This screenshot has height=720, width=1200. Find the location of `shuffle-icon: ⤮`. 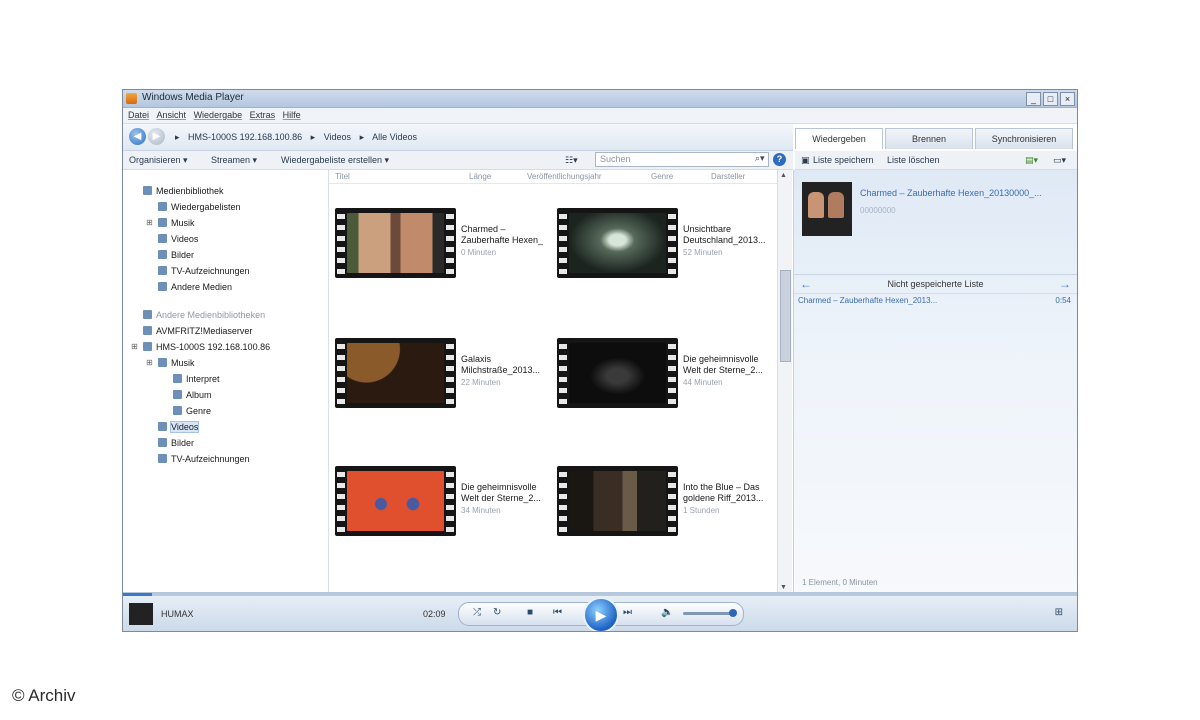

shuffle-icon: ⤮ is located at coordinates (477, 612).